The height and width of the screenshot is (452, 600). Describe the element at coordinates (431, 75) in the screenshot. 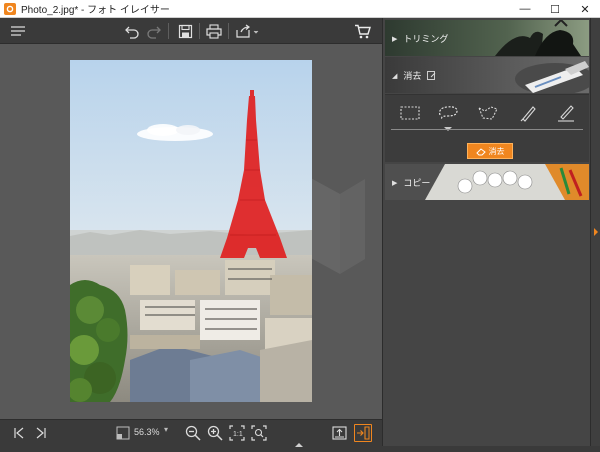

I see `erase-section-icon` at that location.